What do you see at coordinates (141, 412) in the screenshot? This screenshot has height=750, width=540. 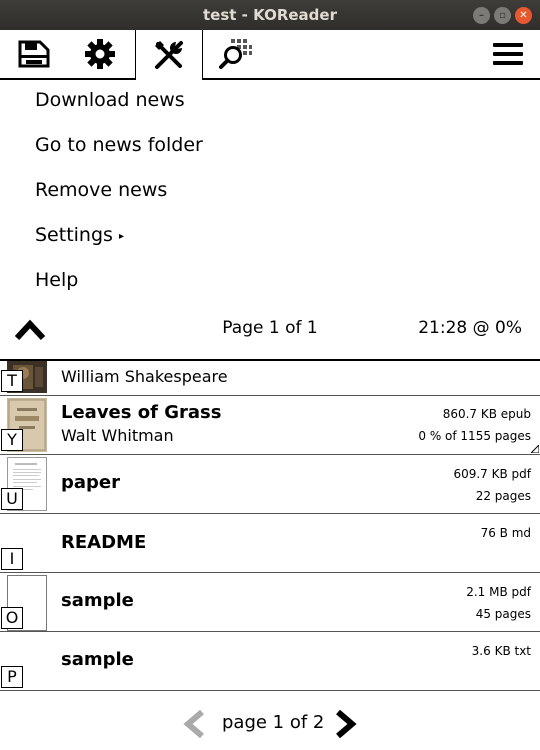 I see `book-title: Leaves of Grass` at bounding box center [141, 412].